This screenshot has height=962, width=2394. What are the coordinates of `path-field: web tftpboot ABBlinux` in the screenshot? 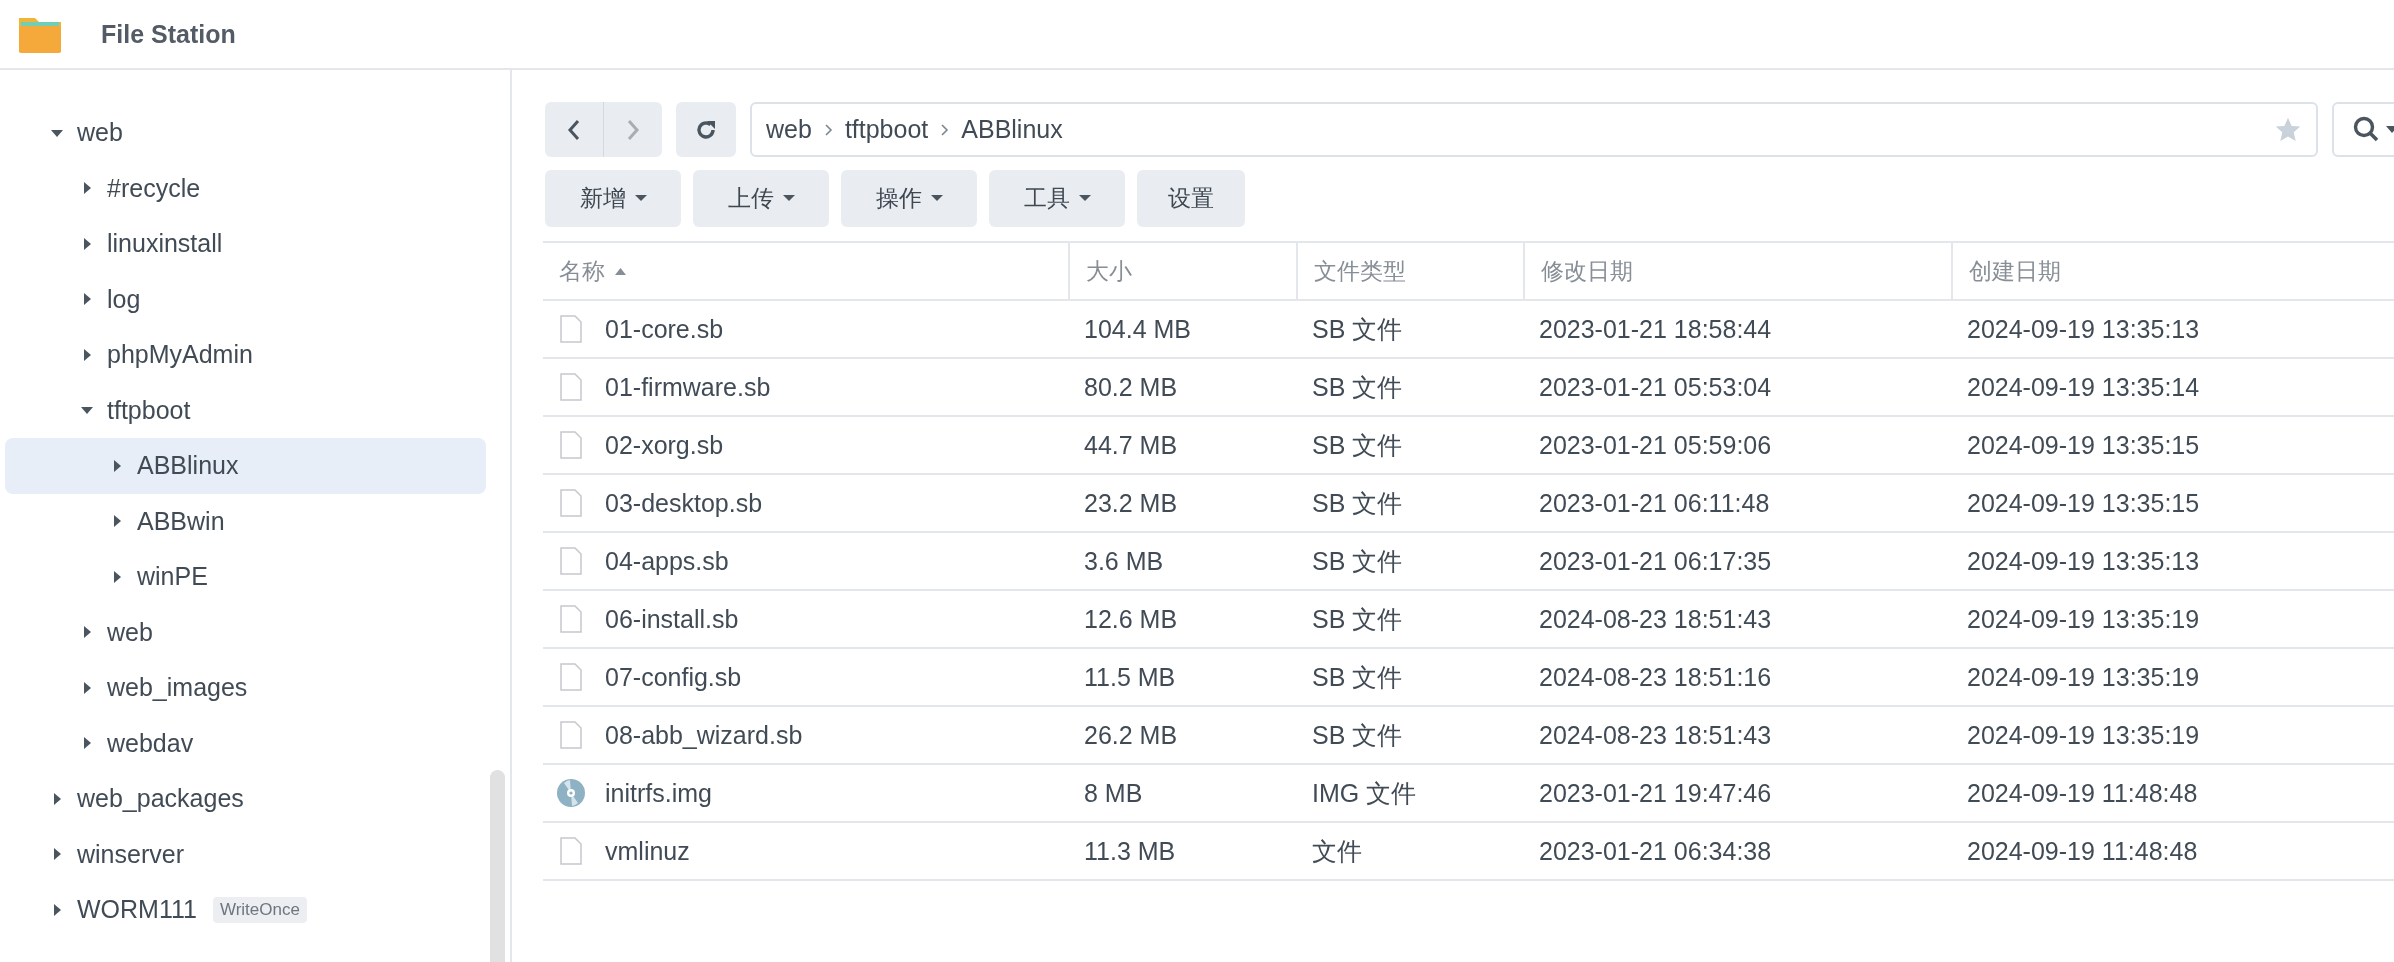 It's located at (1534, 129).